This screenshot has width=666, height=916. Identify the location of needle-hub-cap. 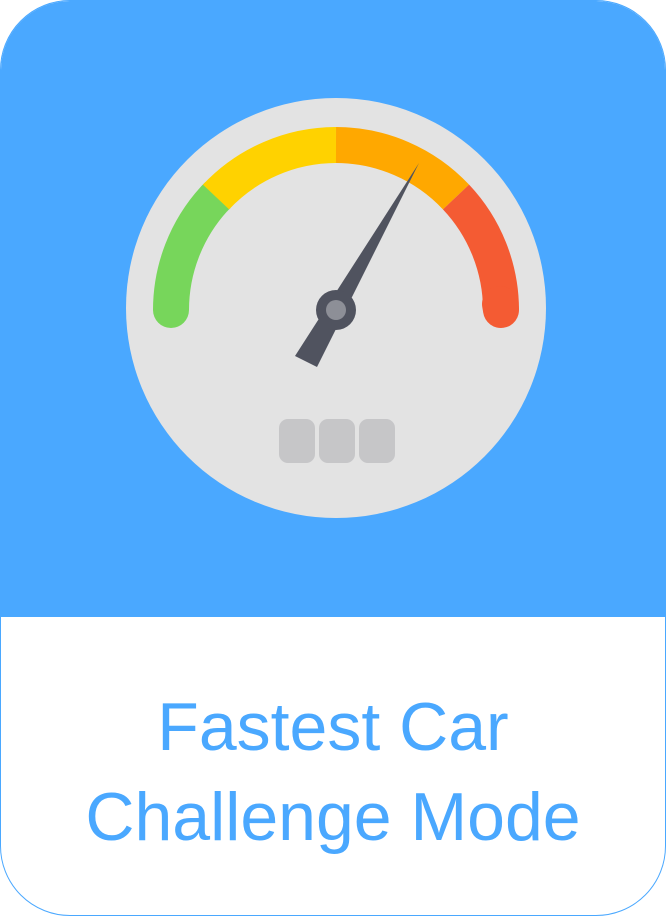
(336, 310).